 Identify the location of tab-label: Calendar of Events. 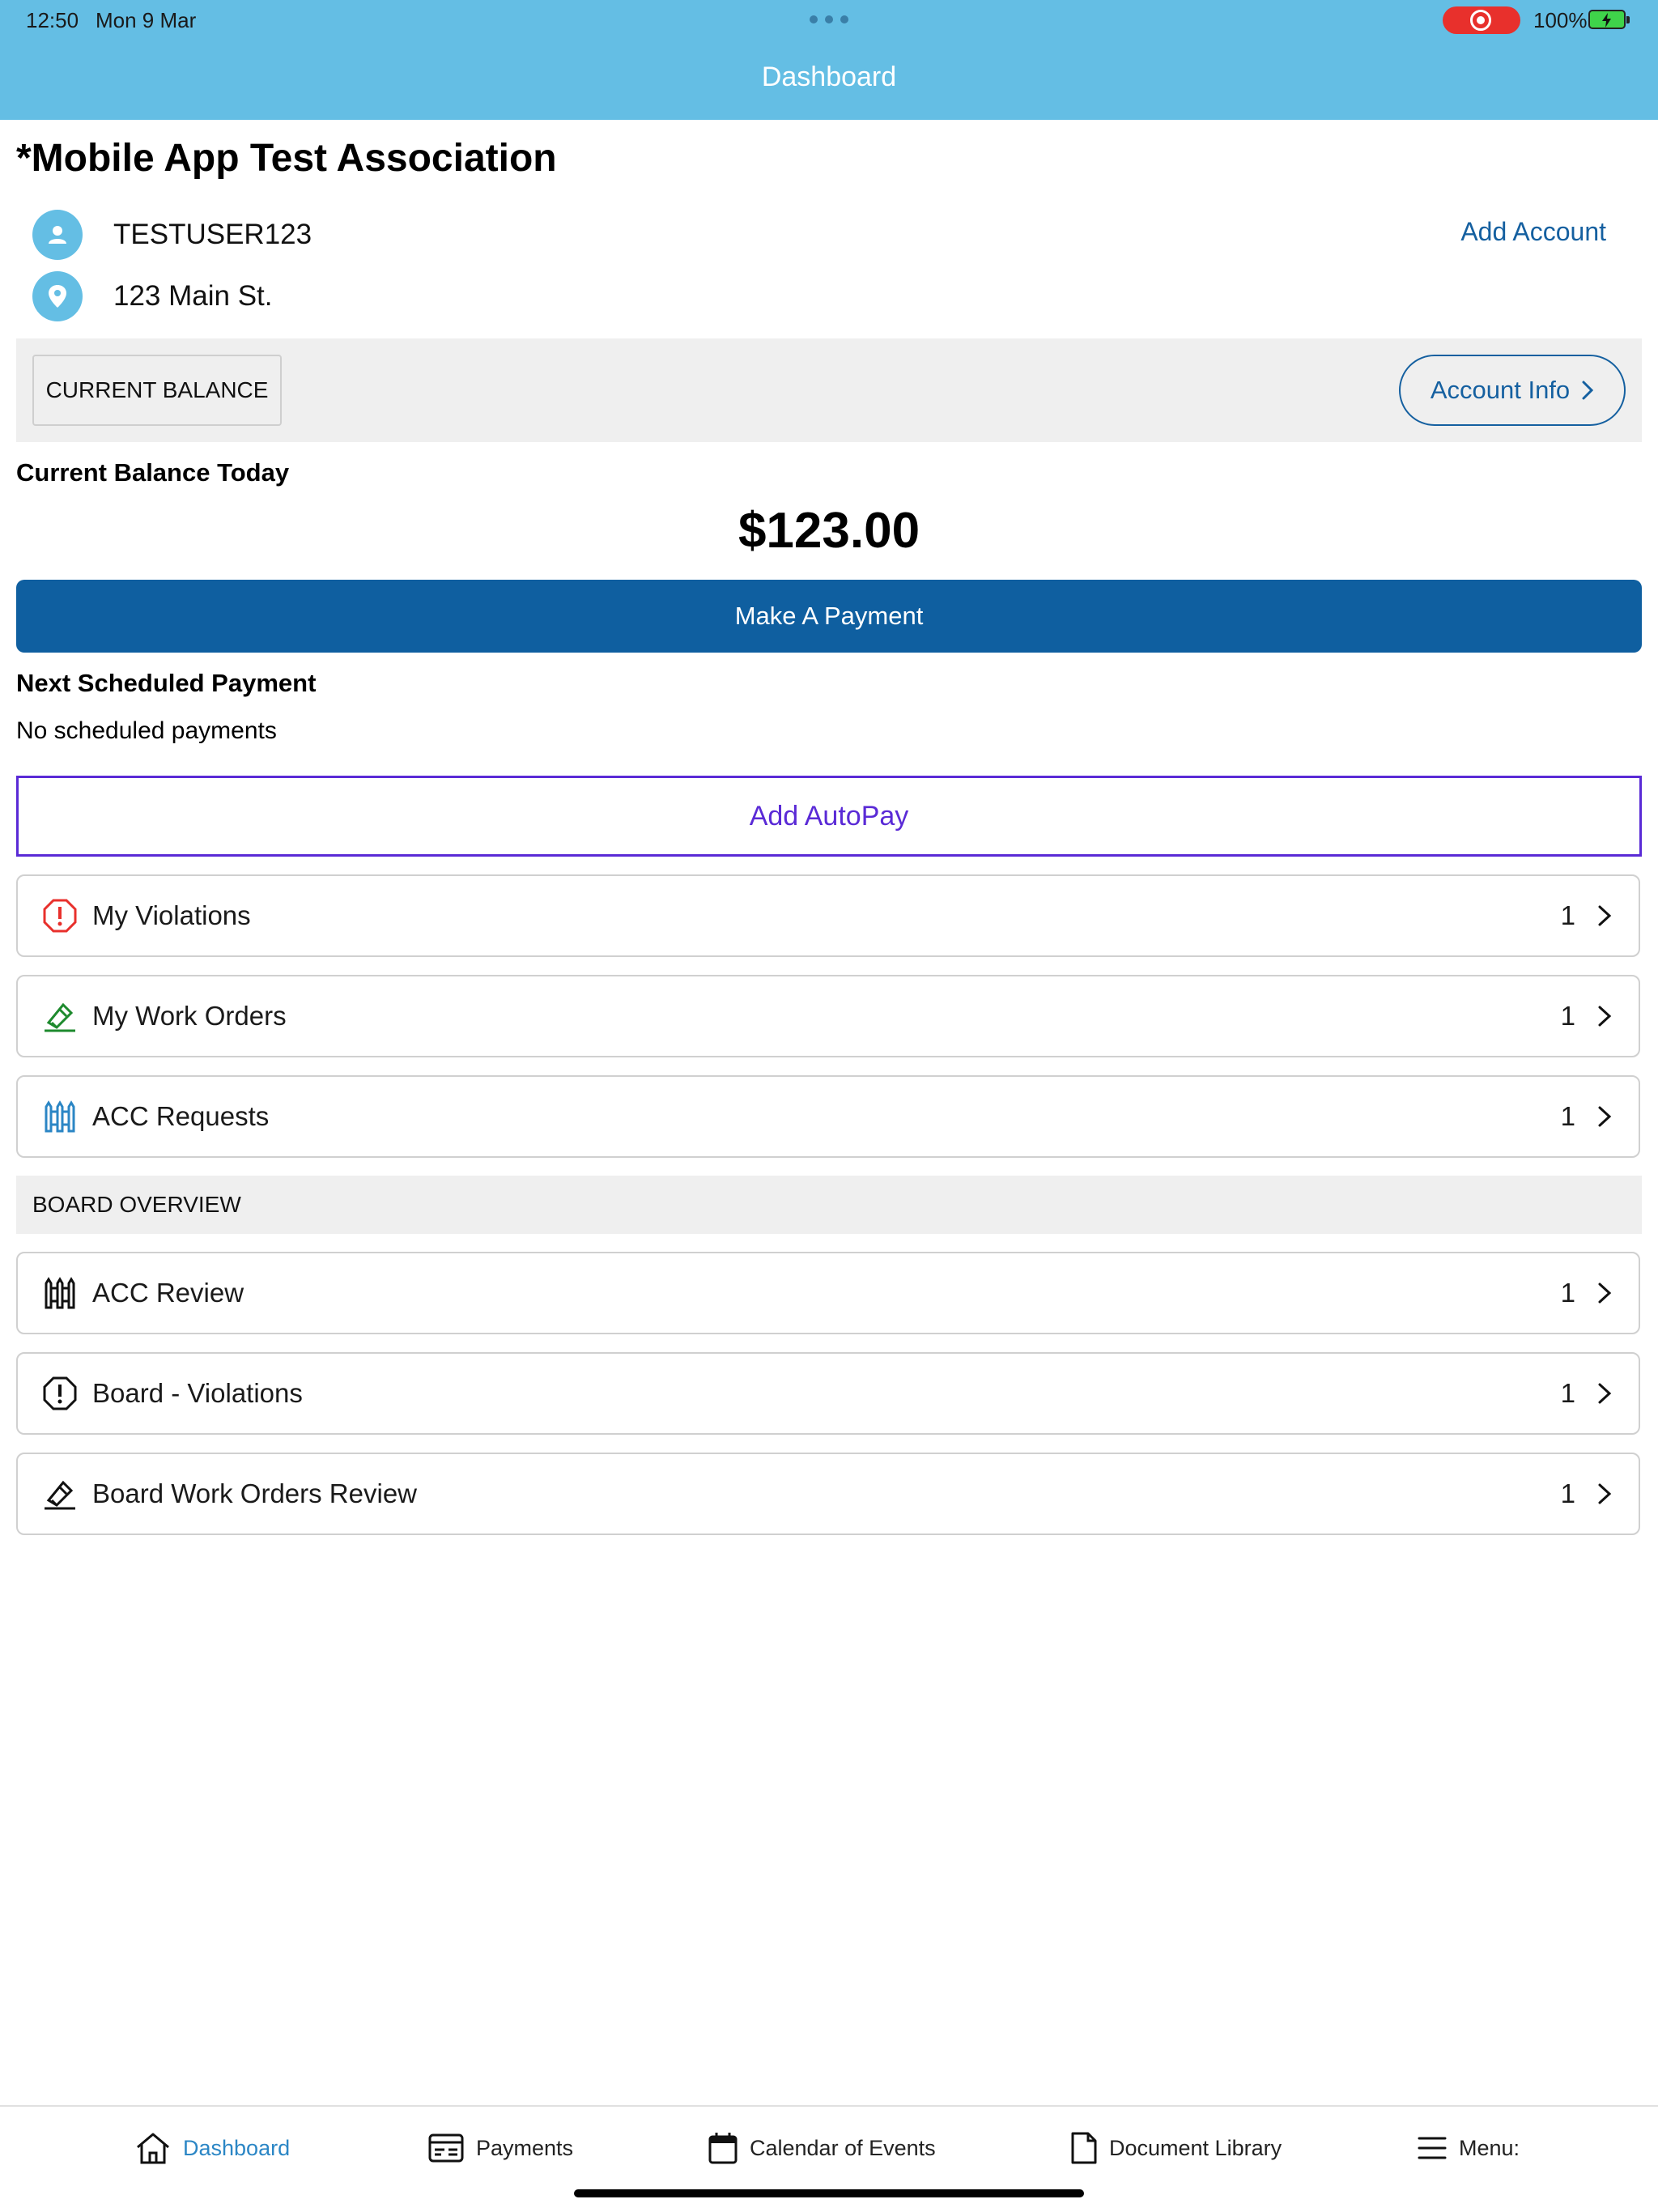
(843, 2148).